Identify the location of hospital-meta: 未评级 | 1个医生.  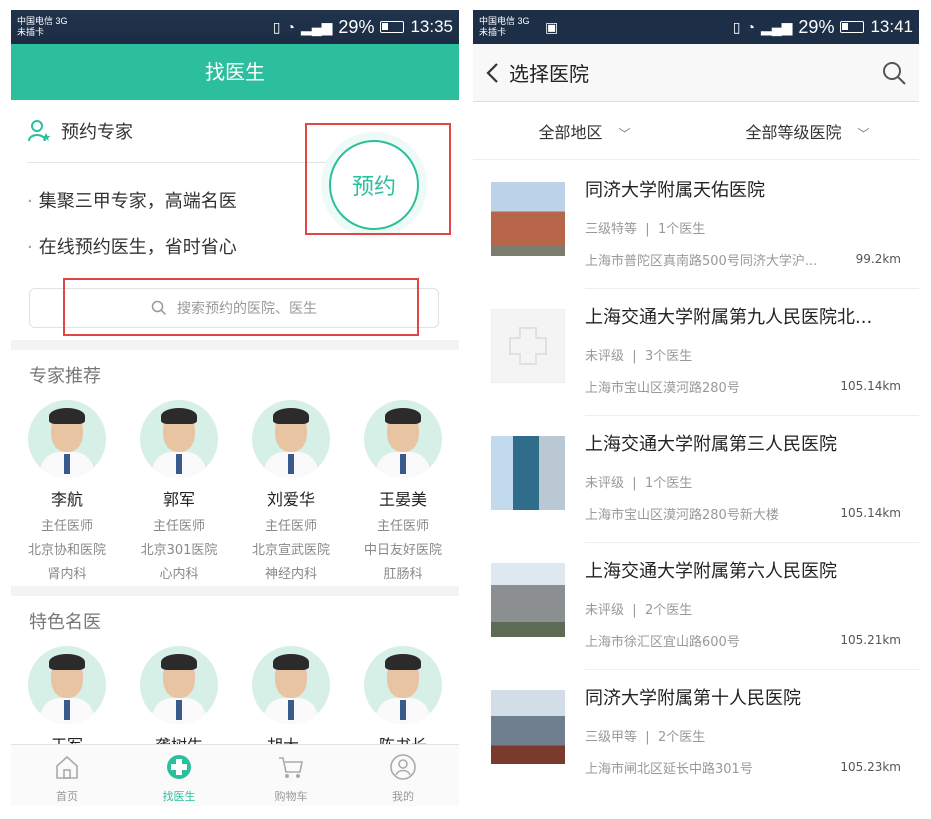
(639, 483).